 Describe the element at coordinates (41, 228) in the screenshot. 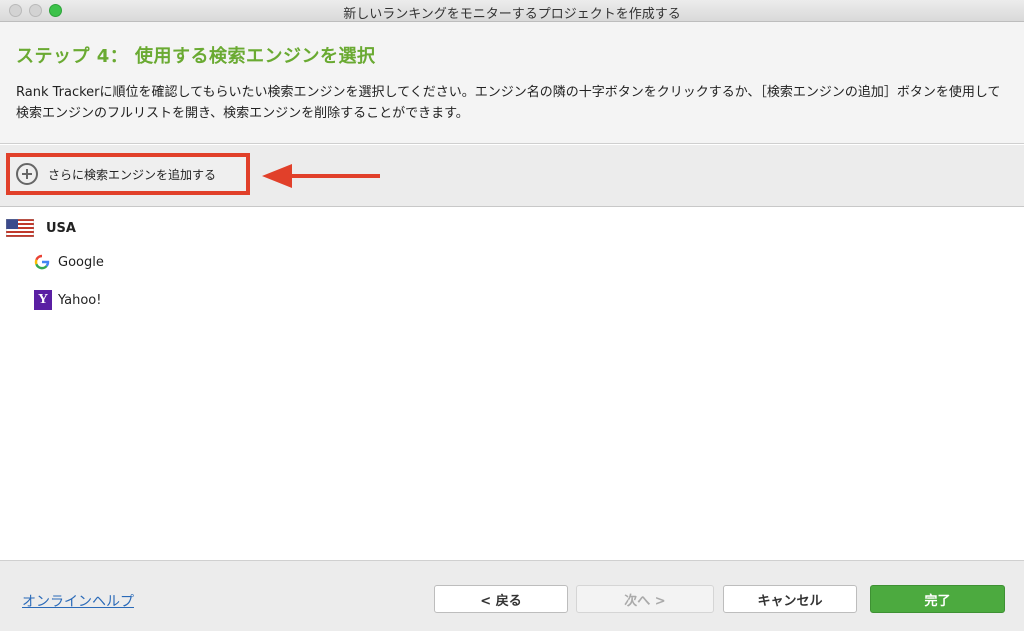

I see `country-row: USA` at that location.